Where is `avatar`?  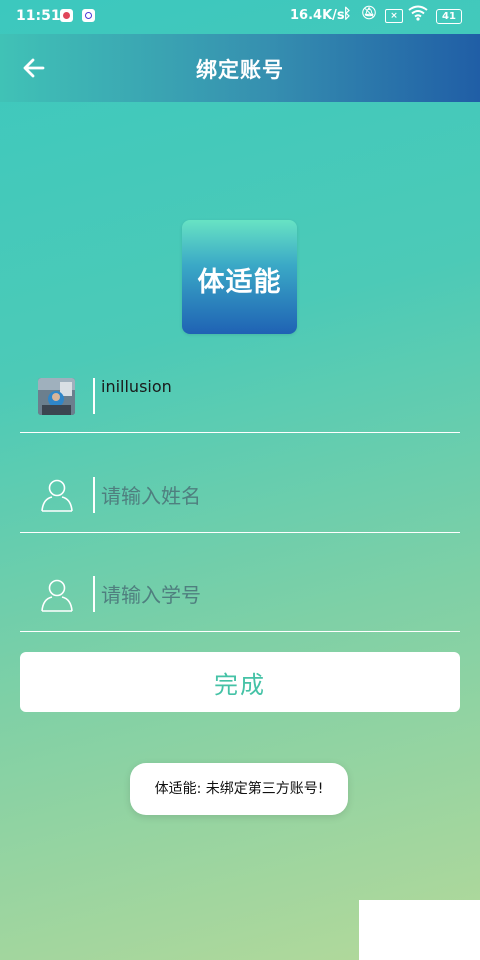
avatar is located at coordinates (56, 396).